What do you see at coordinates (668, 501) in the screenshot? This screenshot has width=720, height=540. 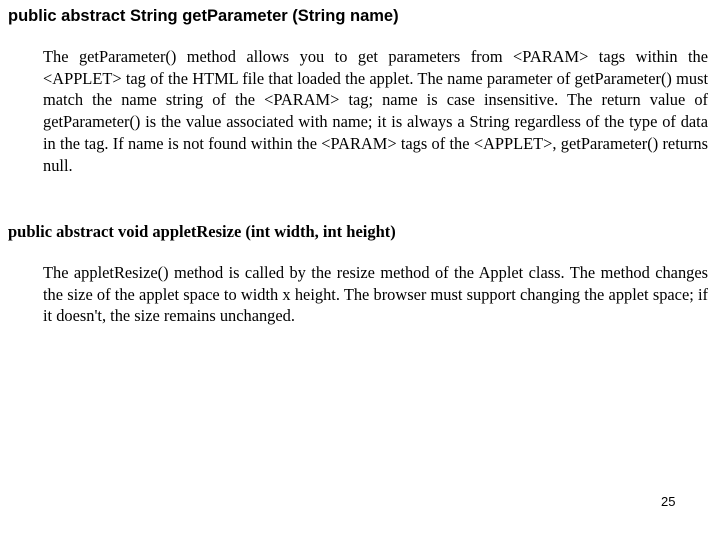 I see `page-number: 25` at bounding box center [668, 501].